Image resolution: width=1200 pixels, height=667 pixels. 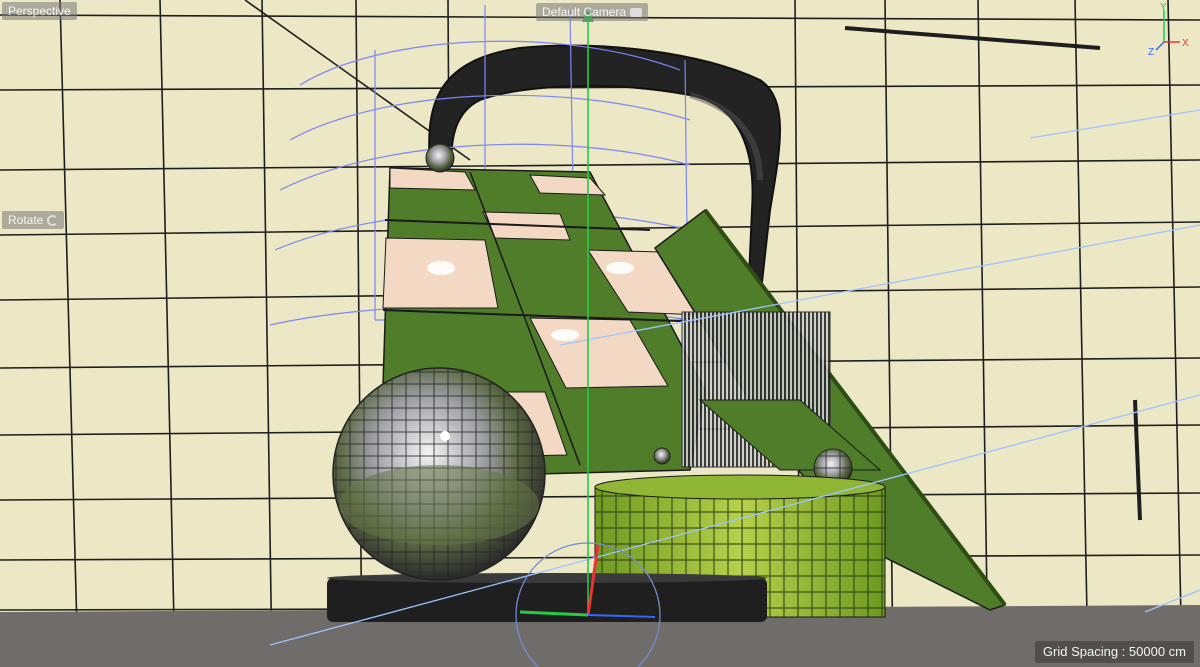 I want to click on camera-label: Default Camera, so click(x=584, y=12).